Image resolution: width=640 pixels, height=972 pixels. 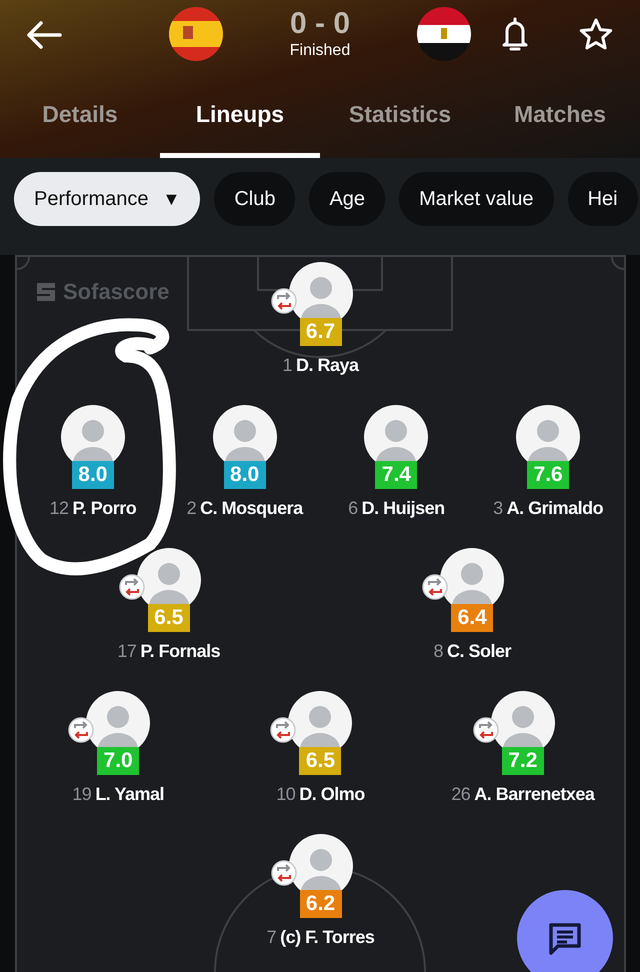 What do you see at coordinates (271, 937) in the screenshot?
I see `shirt-number: 7` at bounding box center [271, 937].